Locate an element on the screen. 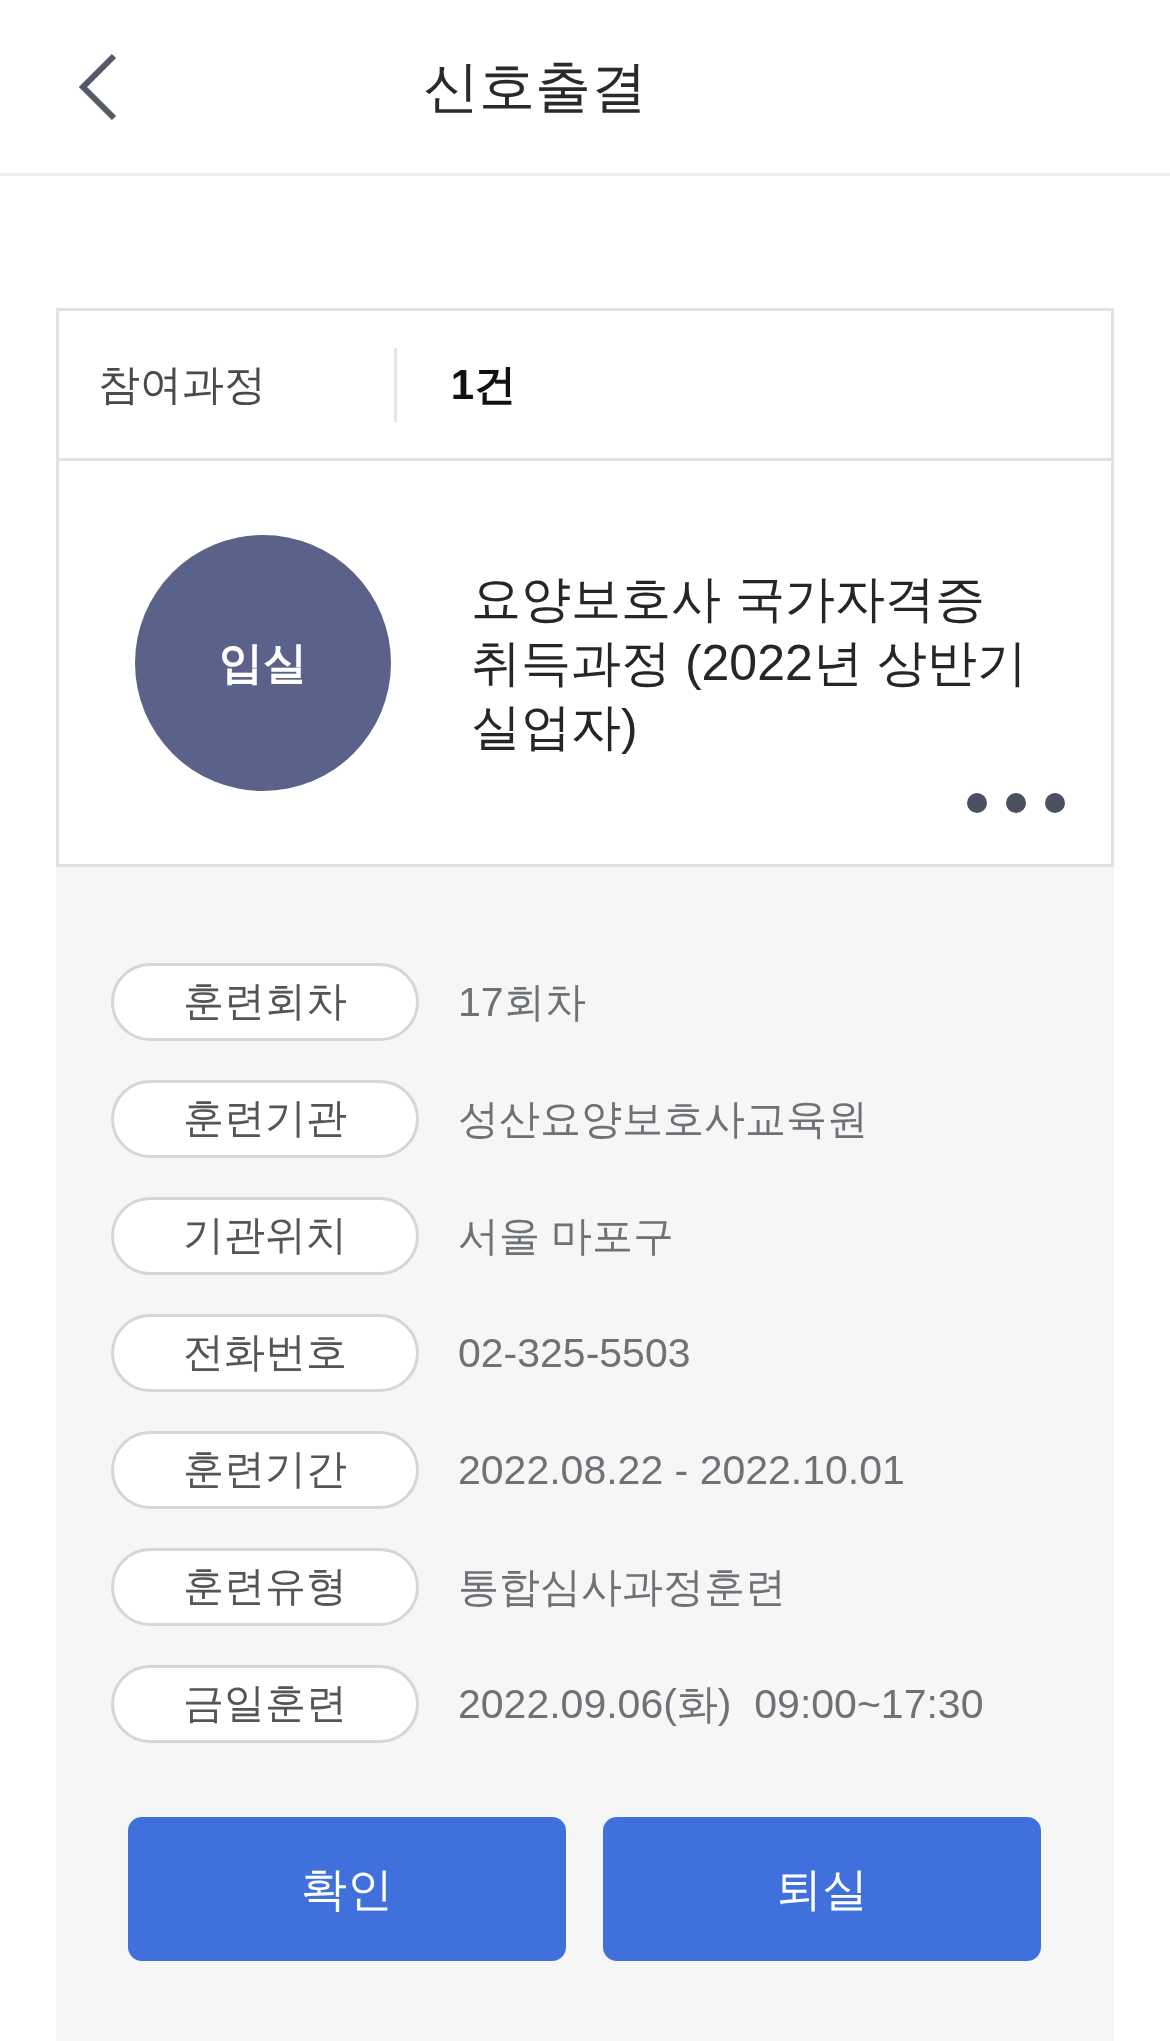 The image size is (1170, 2041). summary-label: 참여과정 is located at coordinates (182, 384).